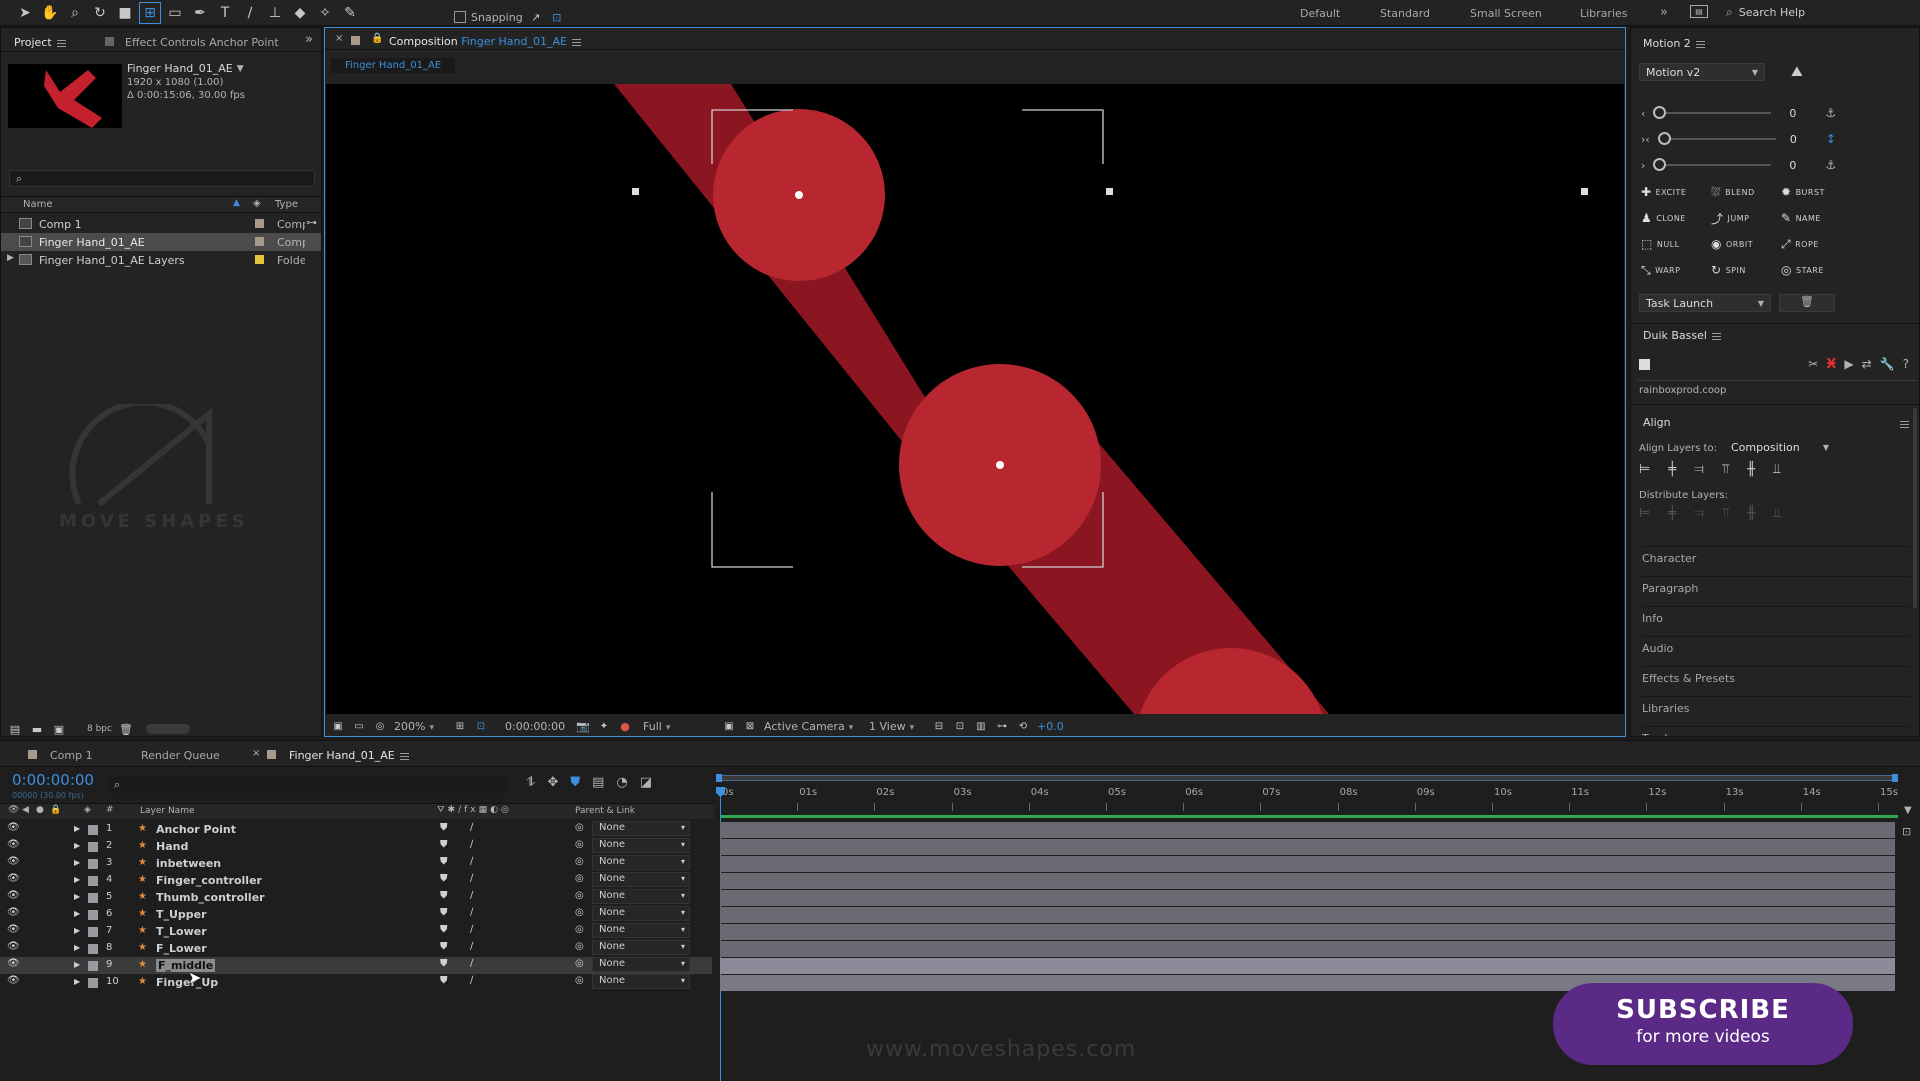 This screenshot has width=1920, height=1081. Describe the element at coordinates (1725, 513) in the screenshot. I see `distribute-left-icon: ⫪` at that location.